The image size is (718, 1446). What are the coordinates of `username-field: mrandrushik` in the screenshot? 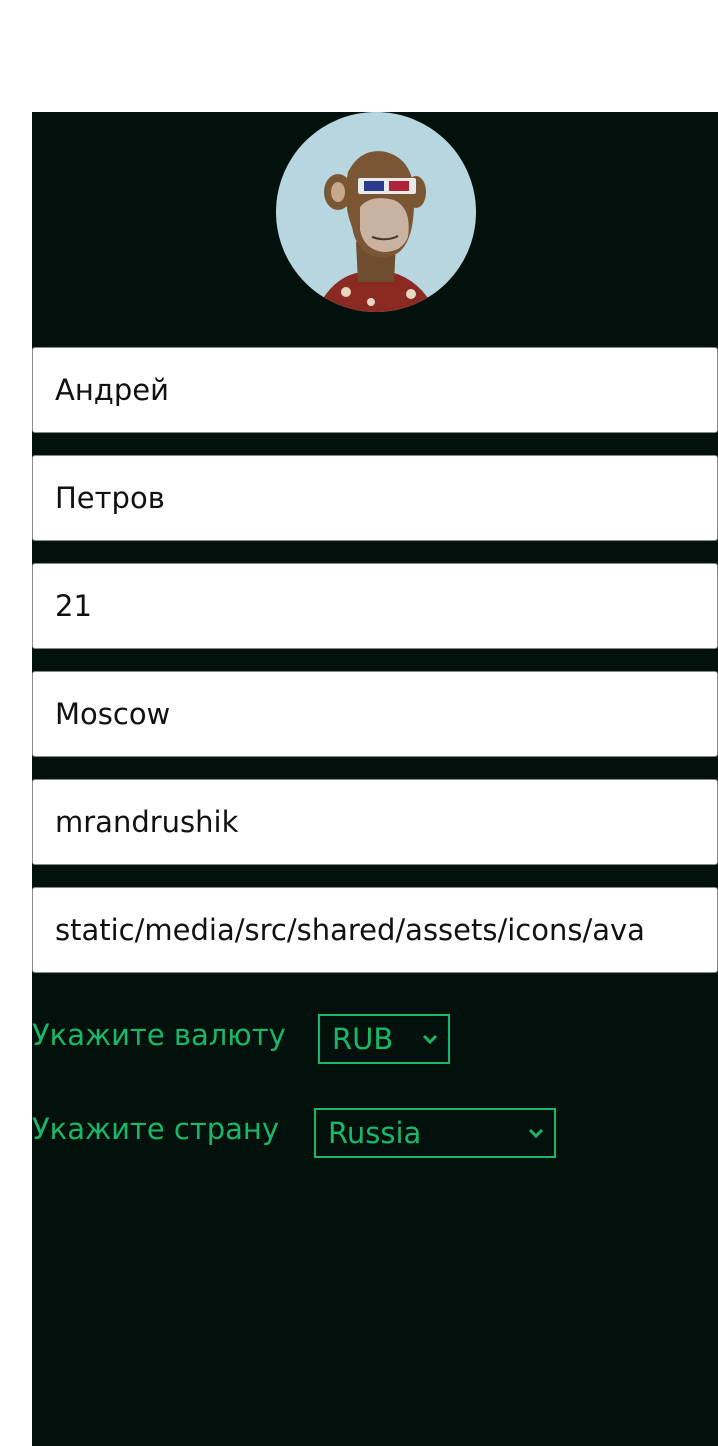 It's located at (375, 822).